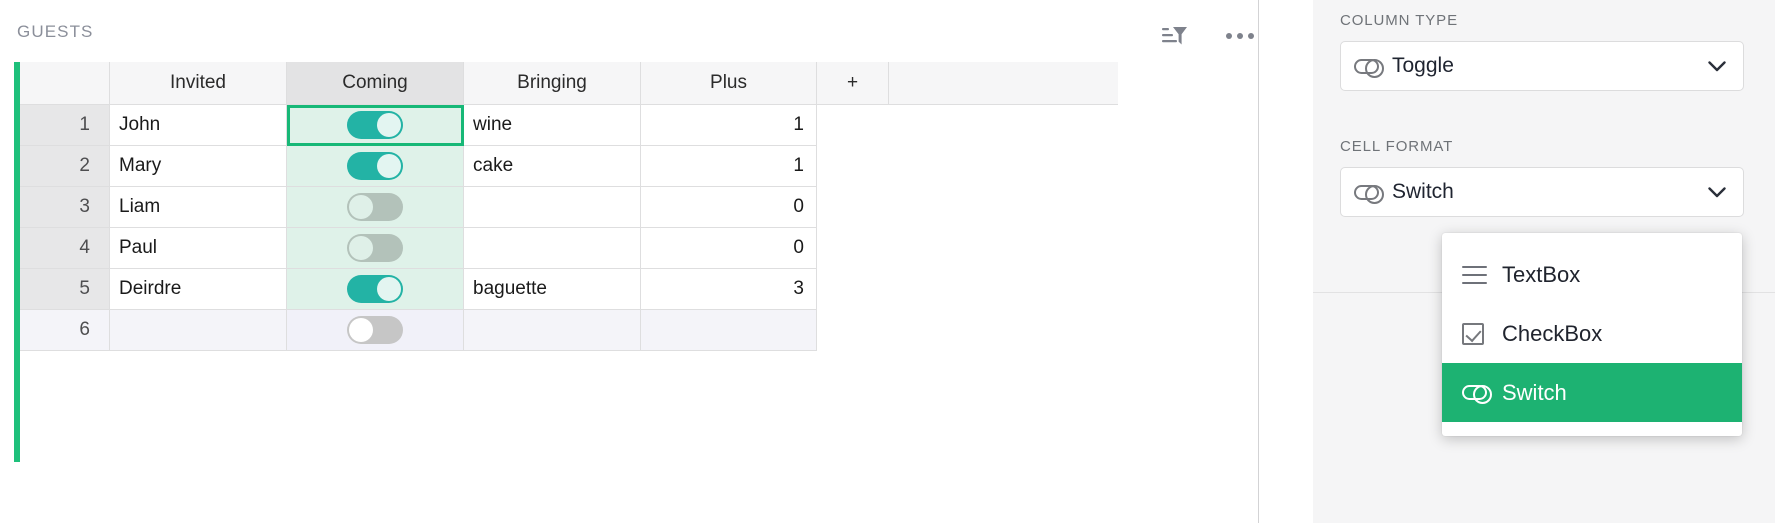 This screenshot has width=1775, height=523. I want to click on cell-invited: Mary, so click(198, 166).